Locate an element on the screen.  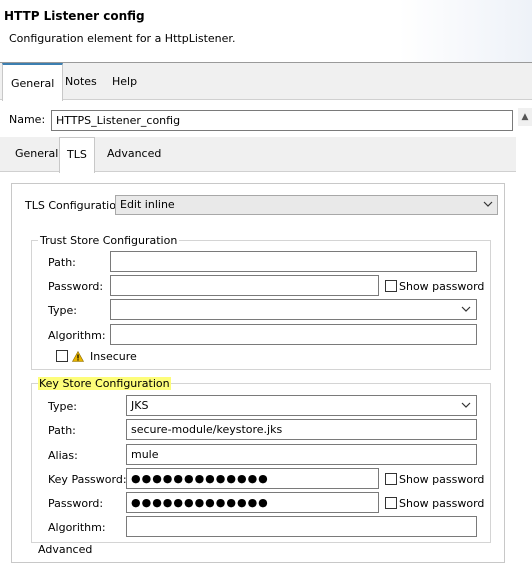
keystore-password-show-label: Show password is located at coordinates (441, 503).